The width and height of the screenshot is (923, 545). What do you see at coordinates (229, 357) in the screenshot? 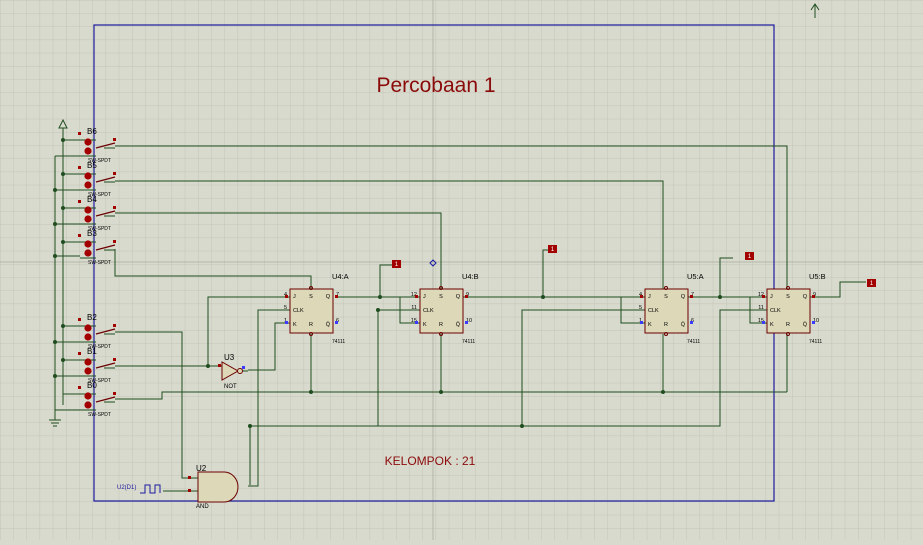
I see `not-gate-ref: U3` at bounding box center [229, 357].